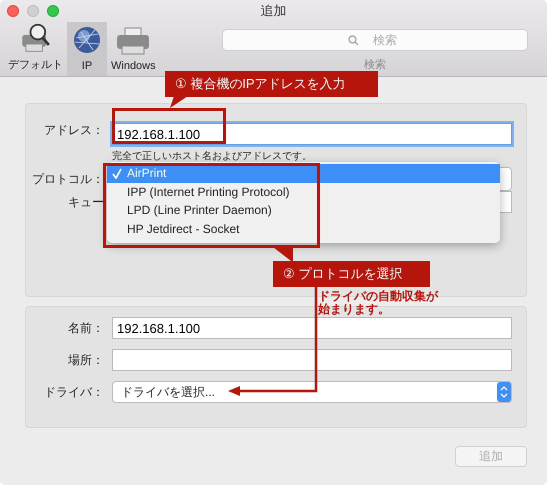 This screenshot has height=485, width=547. What do you see at coordinates (85, 202) in the screenshot?
I see `queue-label: キュー` at bounding box center [85, 202].